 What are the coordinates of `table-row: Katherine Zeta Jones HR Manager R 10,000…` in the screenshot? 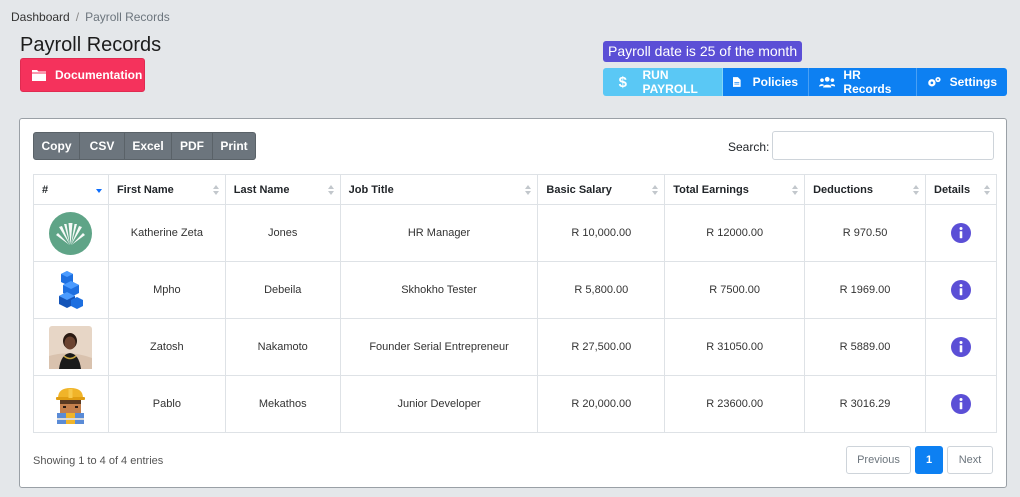 It's located at (515, 233).